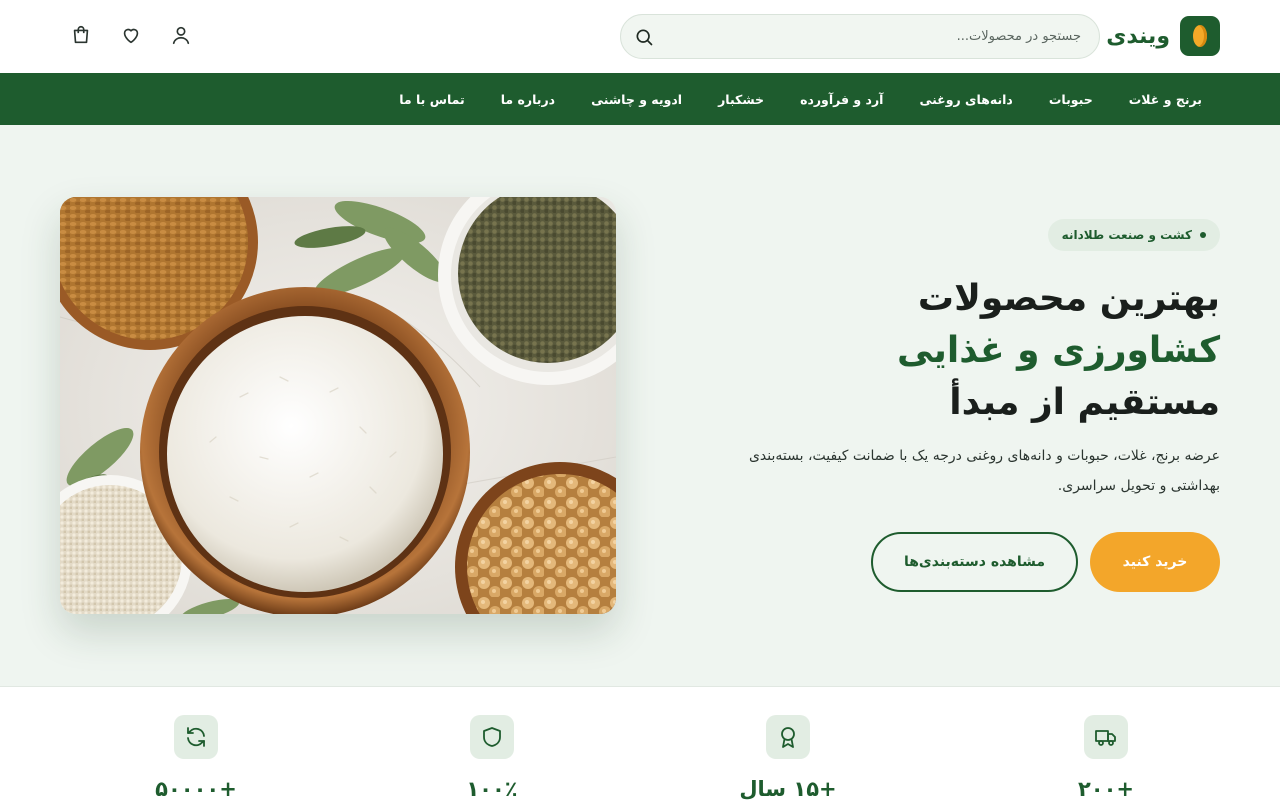 The width and height of the screenshot is (1280, 801). I want to click on site-header: ویندی, so click(640, 36).